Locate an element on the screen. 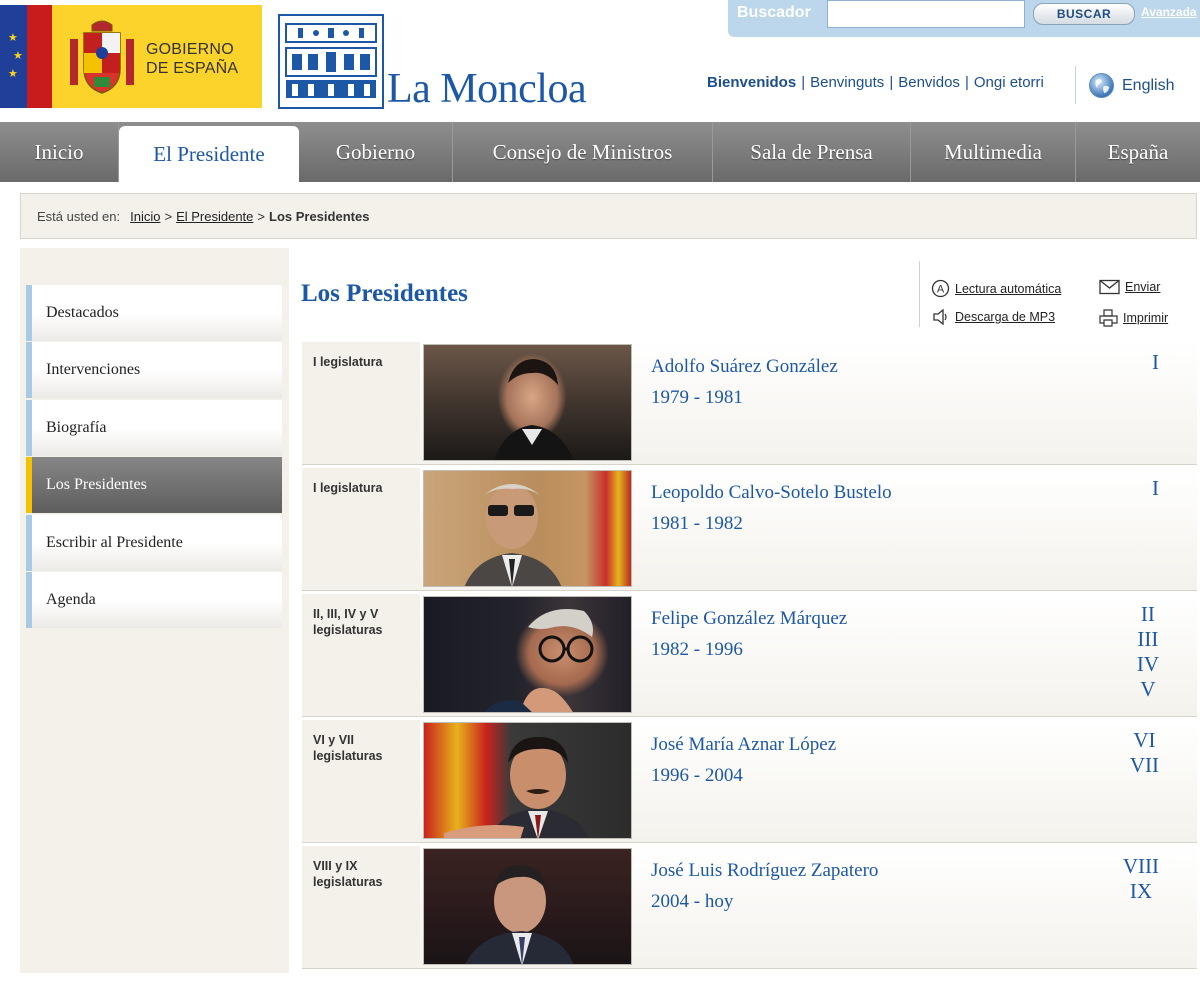  lang-basque: Ongi etorri is located at coordinates (1009, 82).